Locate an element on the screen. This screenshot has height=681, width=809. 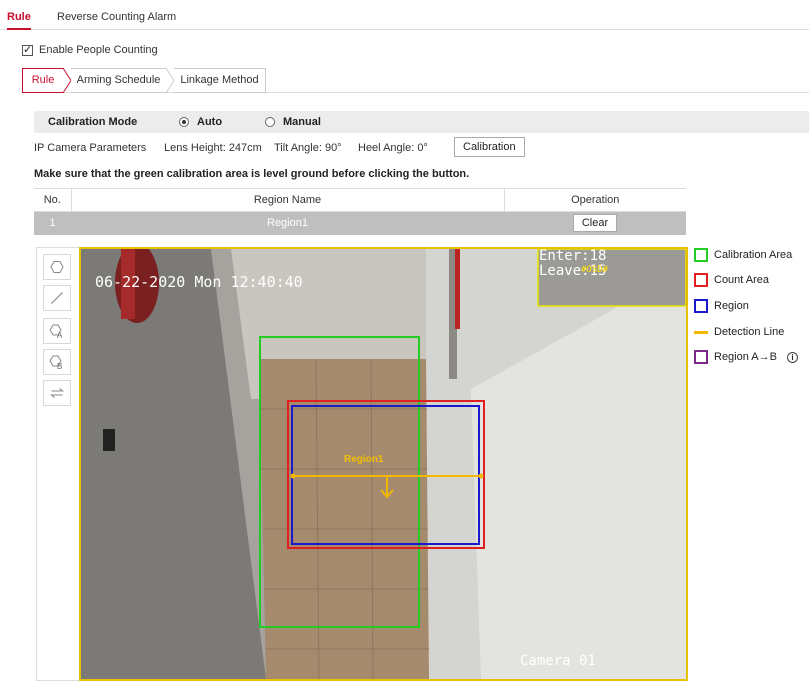
legend-region-a-b: Region A→B i is located at coordinates (746, 357).